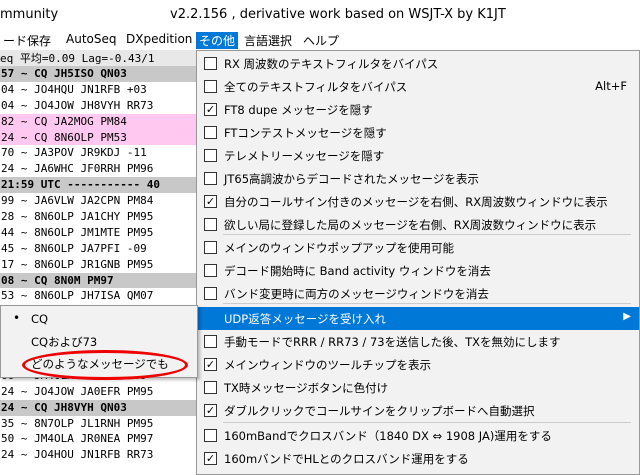 The height and width of the screenshot is (475, 640). What do you see at coordinates (305, 133) in the screenshot?
I see `menu-item-label: FTコンテストメッセージを隠す` at bounding box center [305, 133].